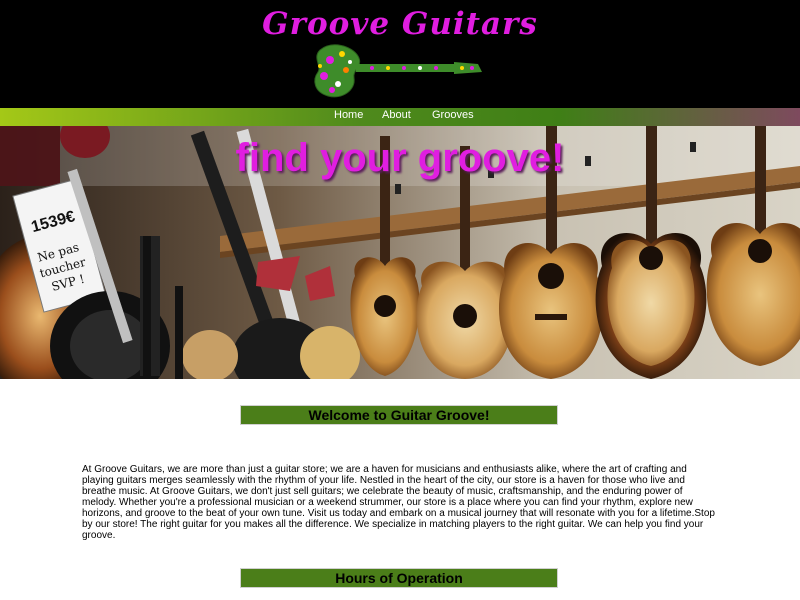  What do you see at coordinates (400, 158) in the screenshot?
I see `hero-title: find your groove!` at bounding box center [400, 158].